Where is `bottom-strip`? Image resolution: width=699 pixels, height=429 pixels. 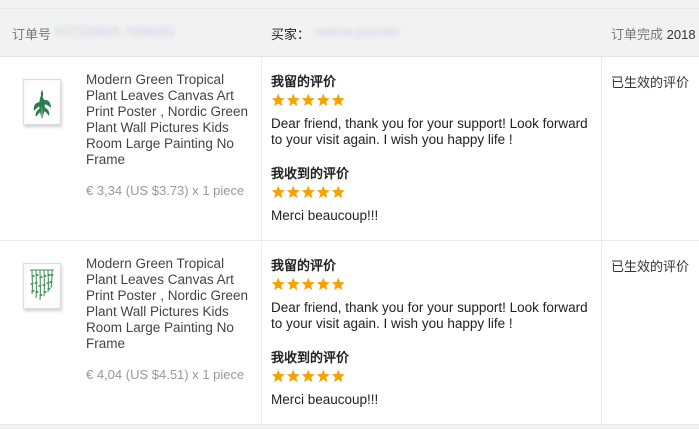
bottom-strip is located at coordinates (349, 427).